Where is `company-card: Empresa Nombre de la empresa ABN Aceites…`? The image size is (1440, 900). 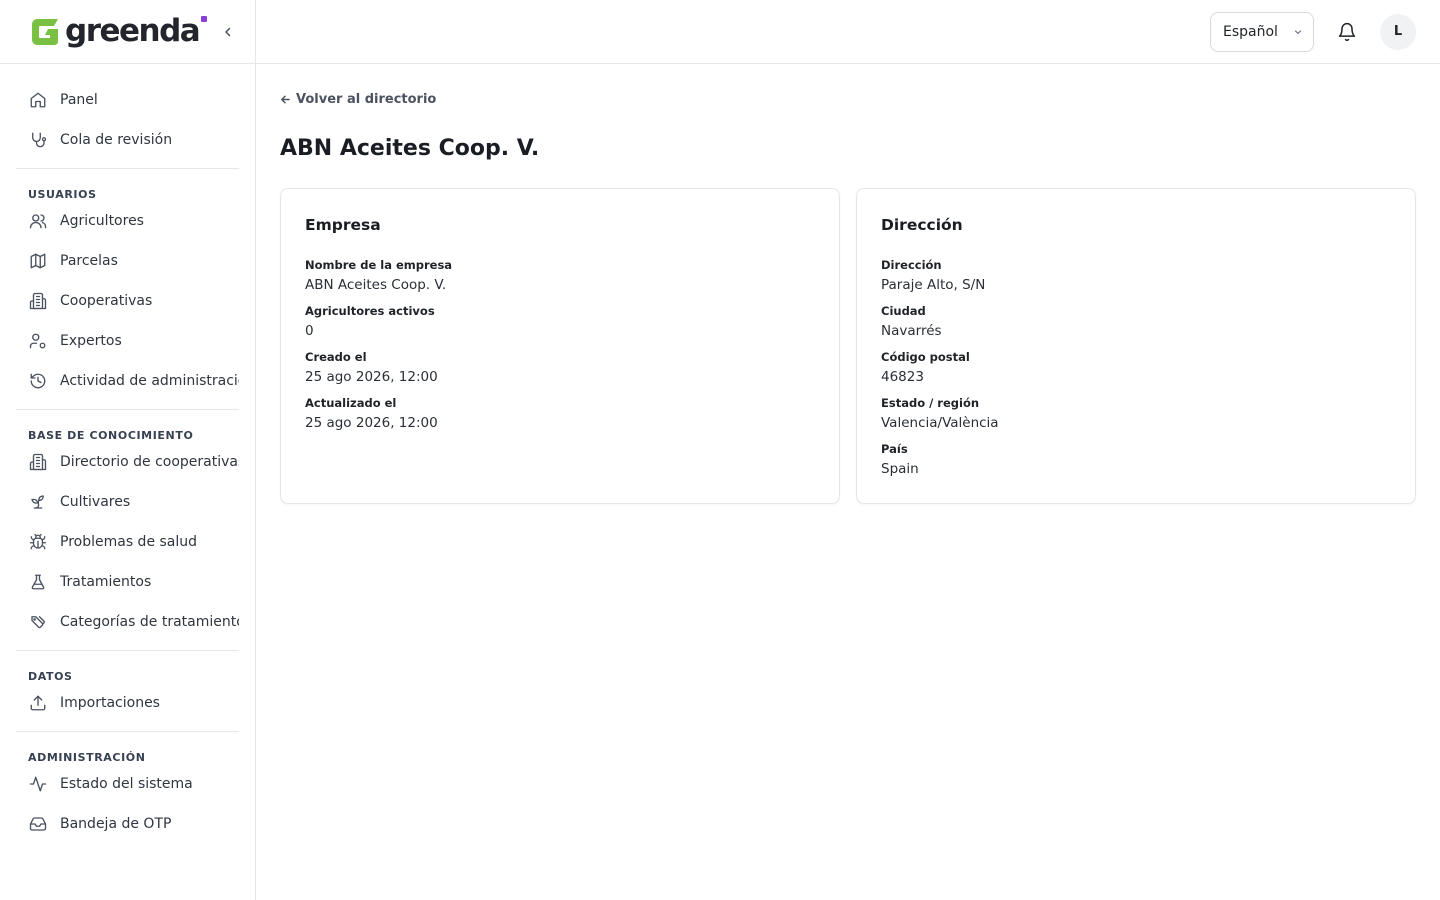
company-card: Empresa Nombre de la empresa ABN Aceites… is located at coordinates (560, 346).